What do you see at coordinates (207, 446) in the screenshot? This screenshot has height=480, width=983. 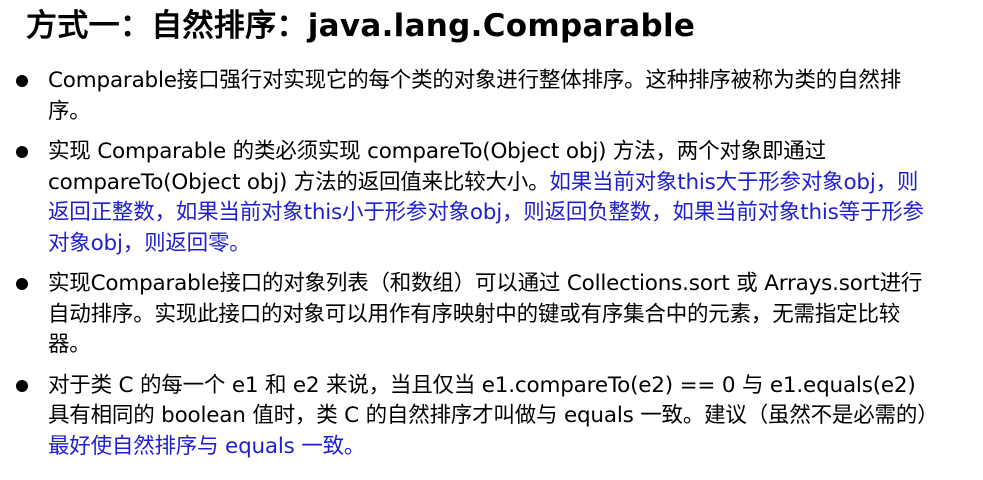 I see `bullet-highlight-text: 最好使自然排序与 equals 一致。` at bounding box center [207, 446].